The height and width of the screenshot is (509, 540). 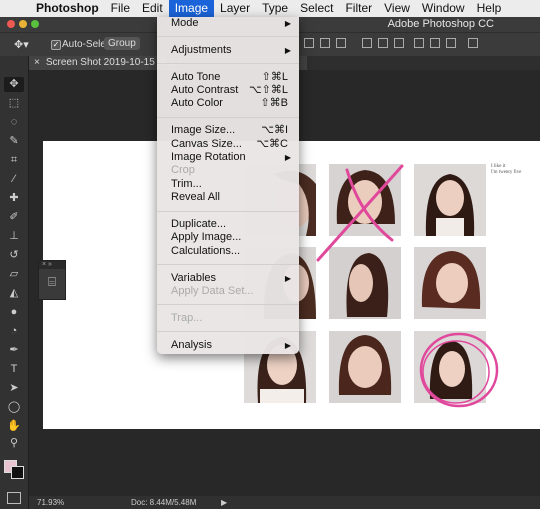 What do you see at coordinates (228, 278) in the screenshot?
I see `image-menu-item-variables: Variables ▶` at bounding box center [228, 278].